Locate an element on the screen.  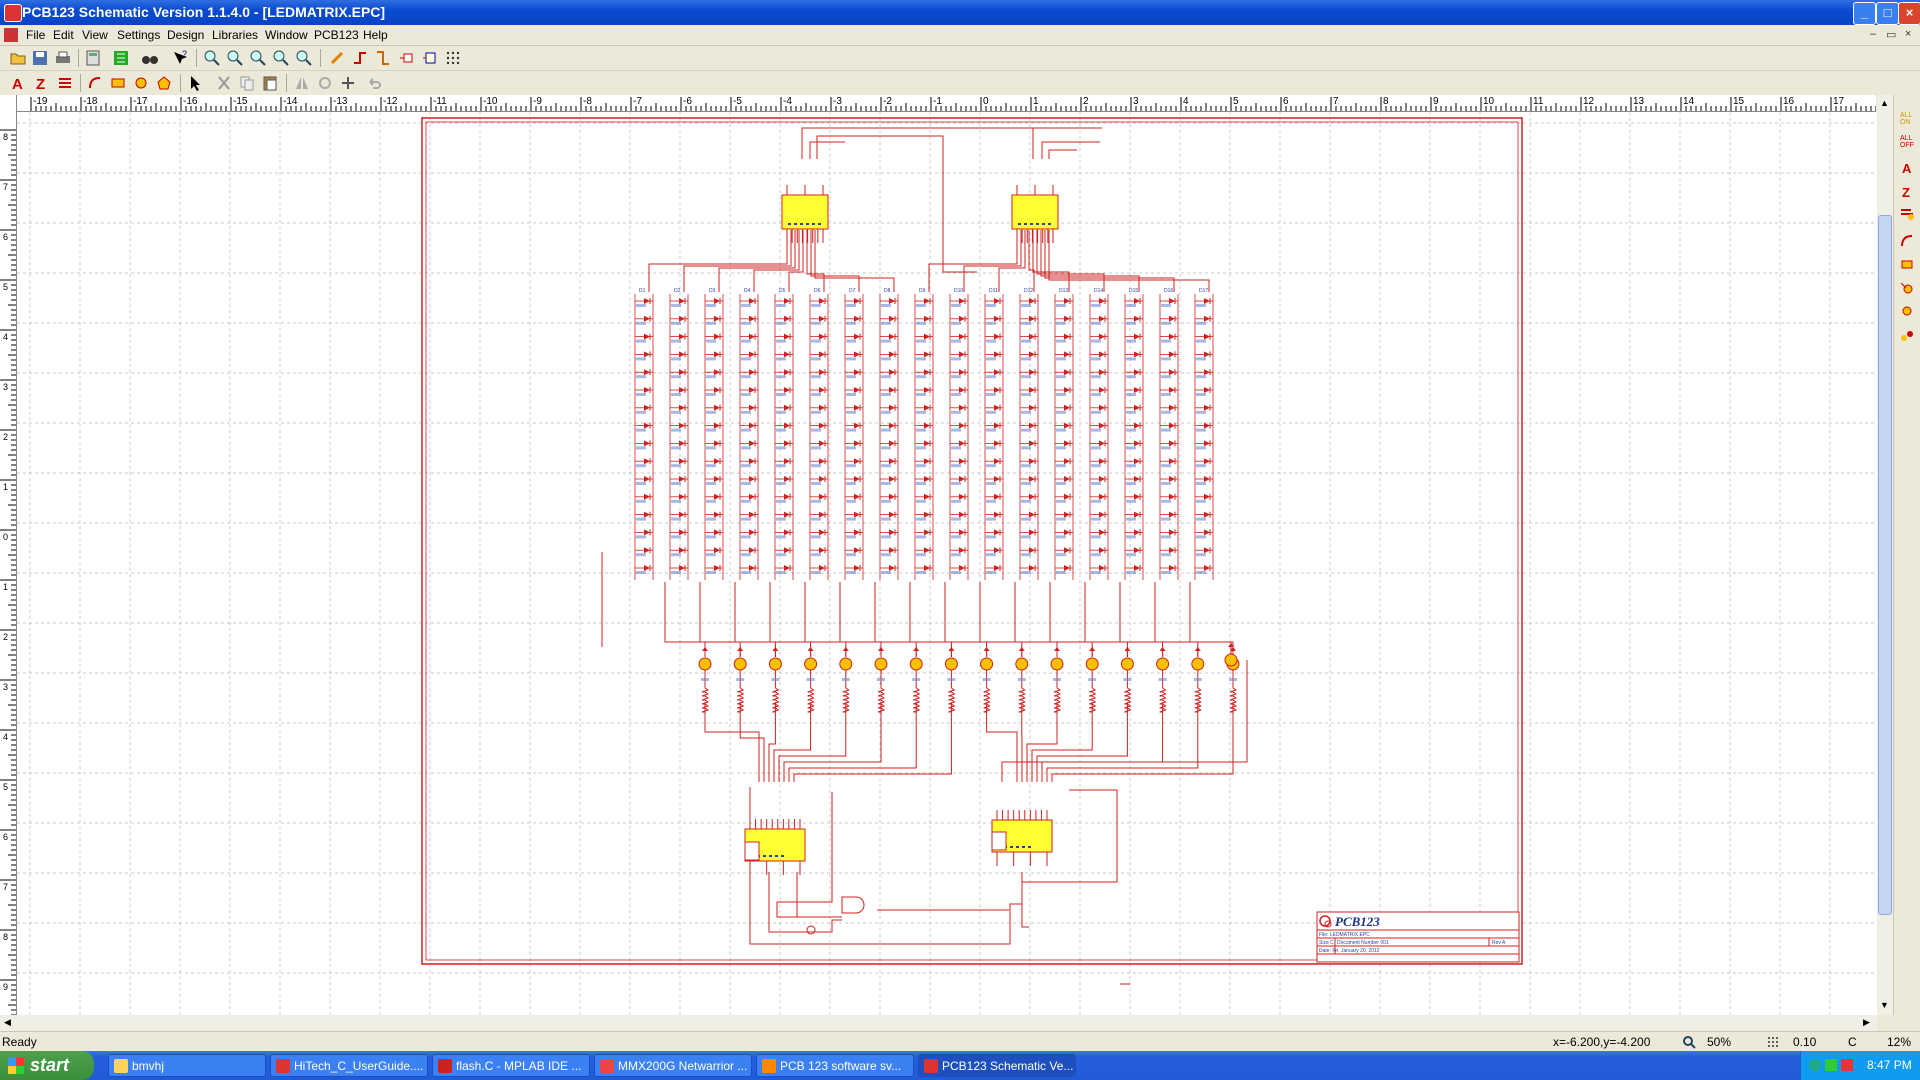
cut-icon is located at coordinates (224, 83).